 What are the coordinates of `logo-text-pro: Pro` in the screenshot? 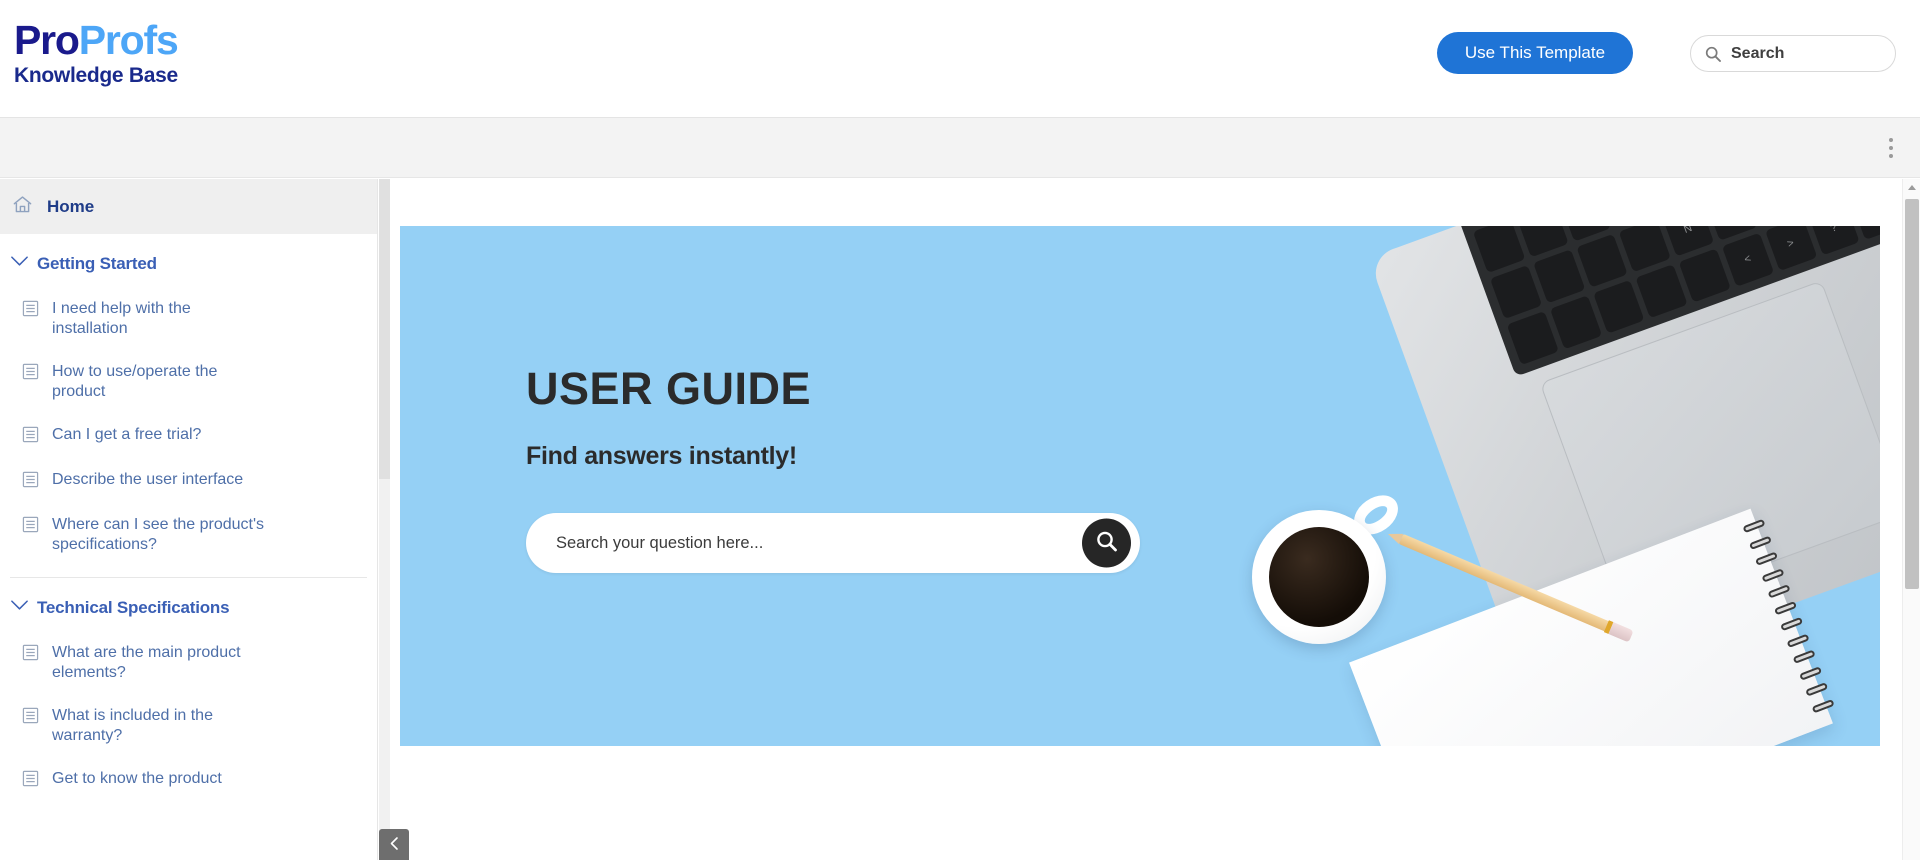 It's located at (47, 40).